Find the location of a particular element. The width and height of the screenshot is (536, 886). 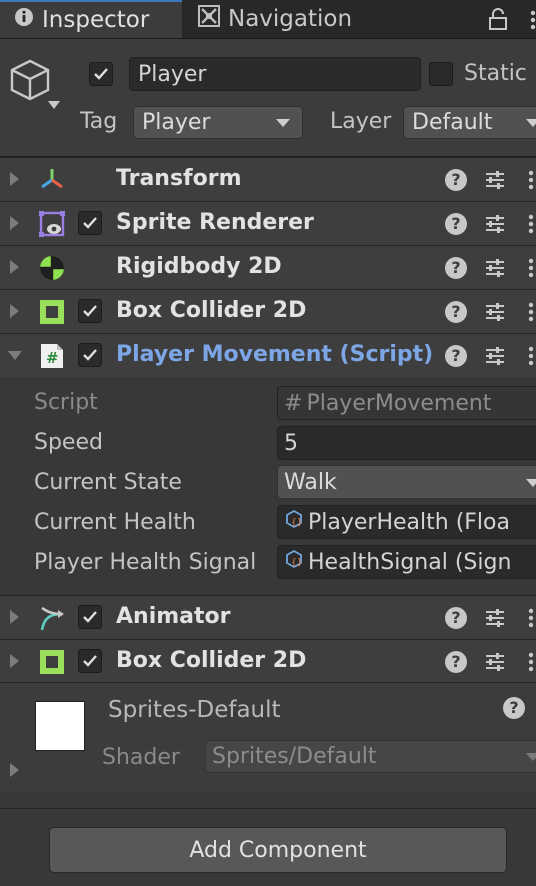

layer-dropdown: Default is located at coordinates (469, 122).